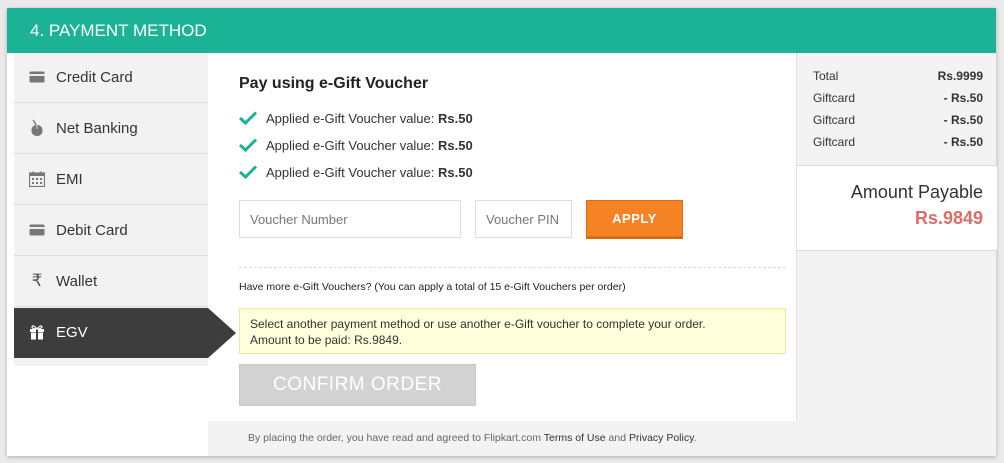 Image resolution: width=1004 pixels, height=463 pixels. Describe the element at coordinates (512, 267) in the screenshot. I see `divider` at that location.